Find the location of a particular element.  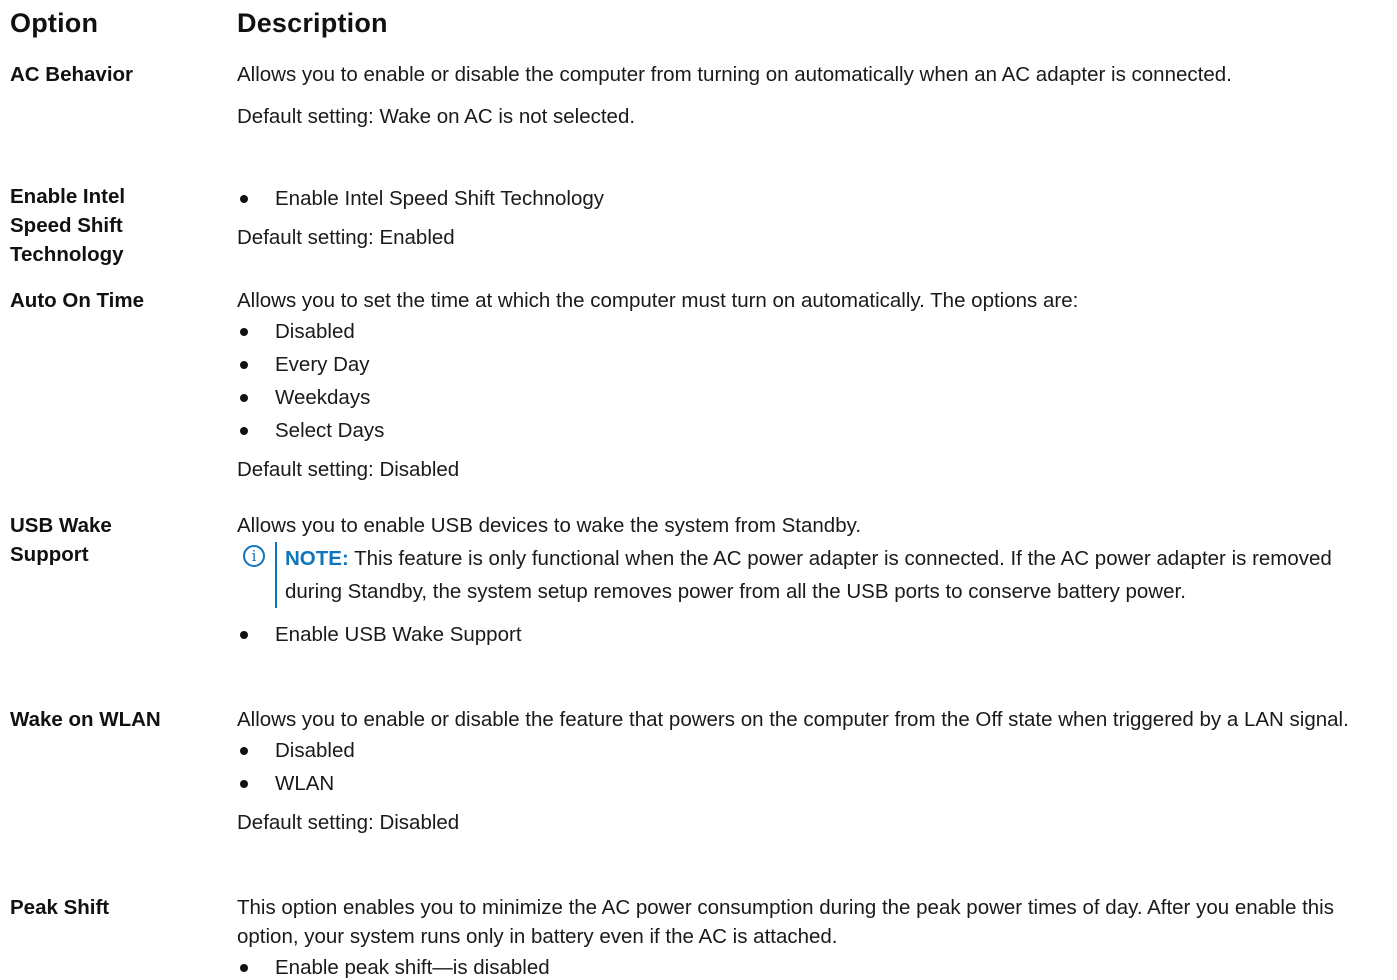

option-name: Wake on WLAN is located at coordinates (85, 719).